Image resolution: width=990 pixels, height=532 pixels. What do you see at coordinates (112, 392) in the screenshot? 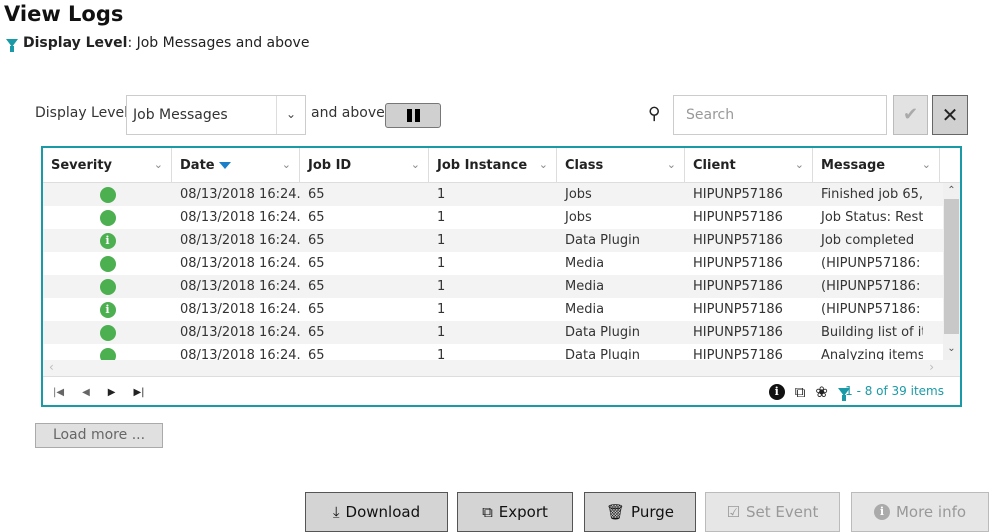
I see `next-page-icon: ▶` at bounding box center [112, 392].